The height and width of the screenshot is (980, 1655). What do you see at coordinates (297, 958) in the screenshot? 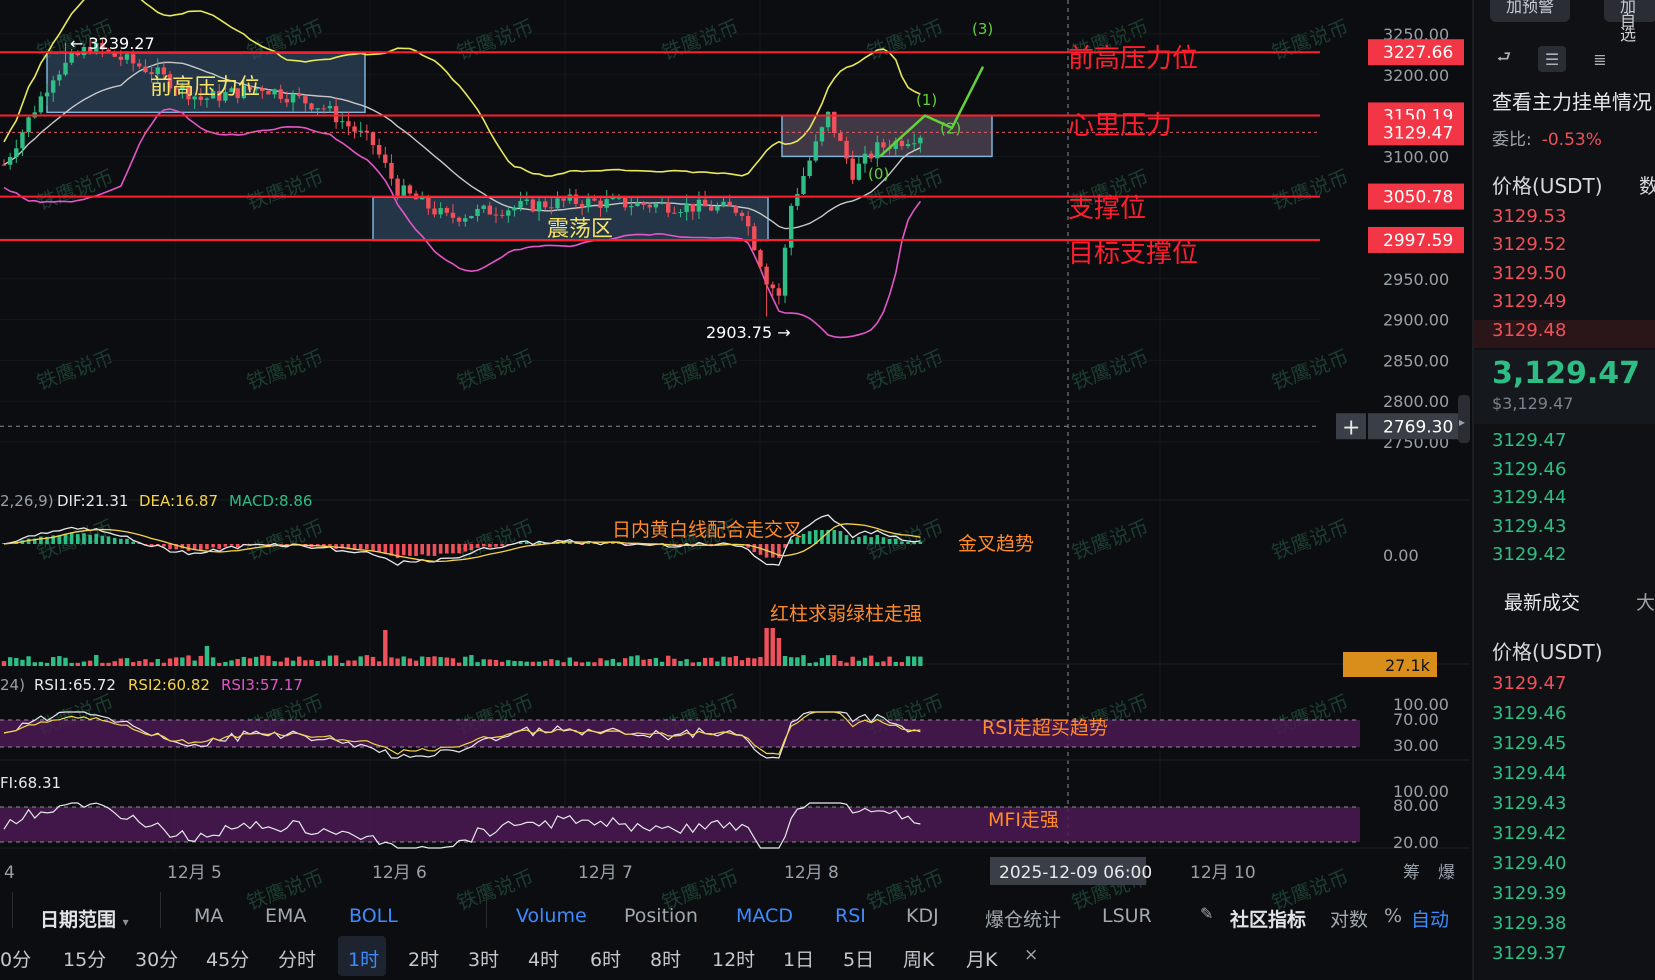
I see `timeframe-item: 分时` at bounding box center [297, 958].